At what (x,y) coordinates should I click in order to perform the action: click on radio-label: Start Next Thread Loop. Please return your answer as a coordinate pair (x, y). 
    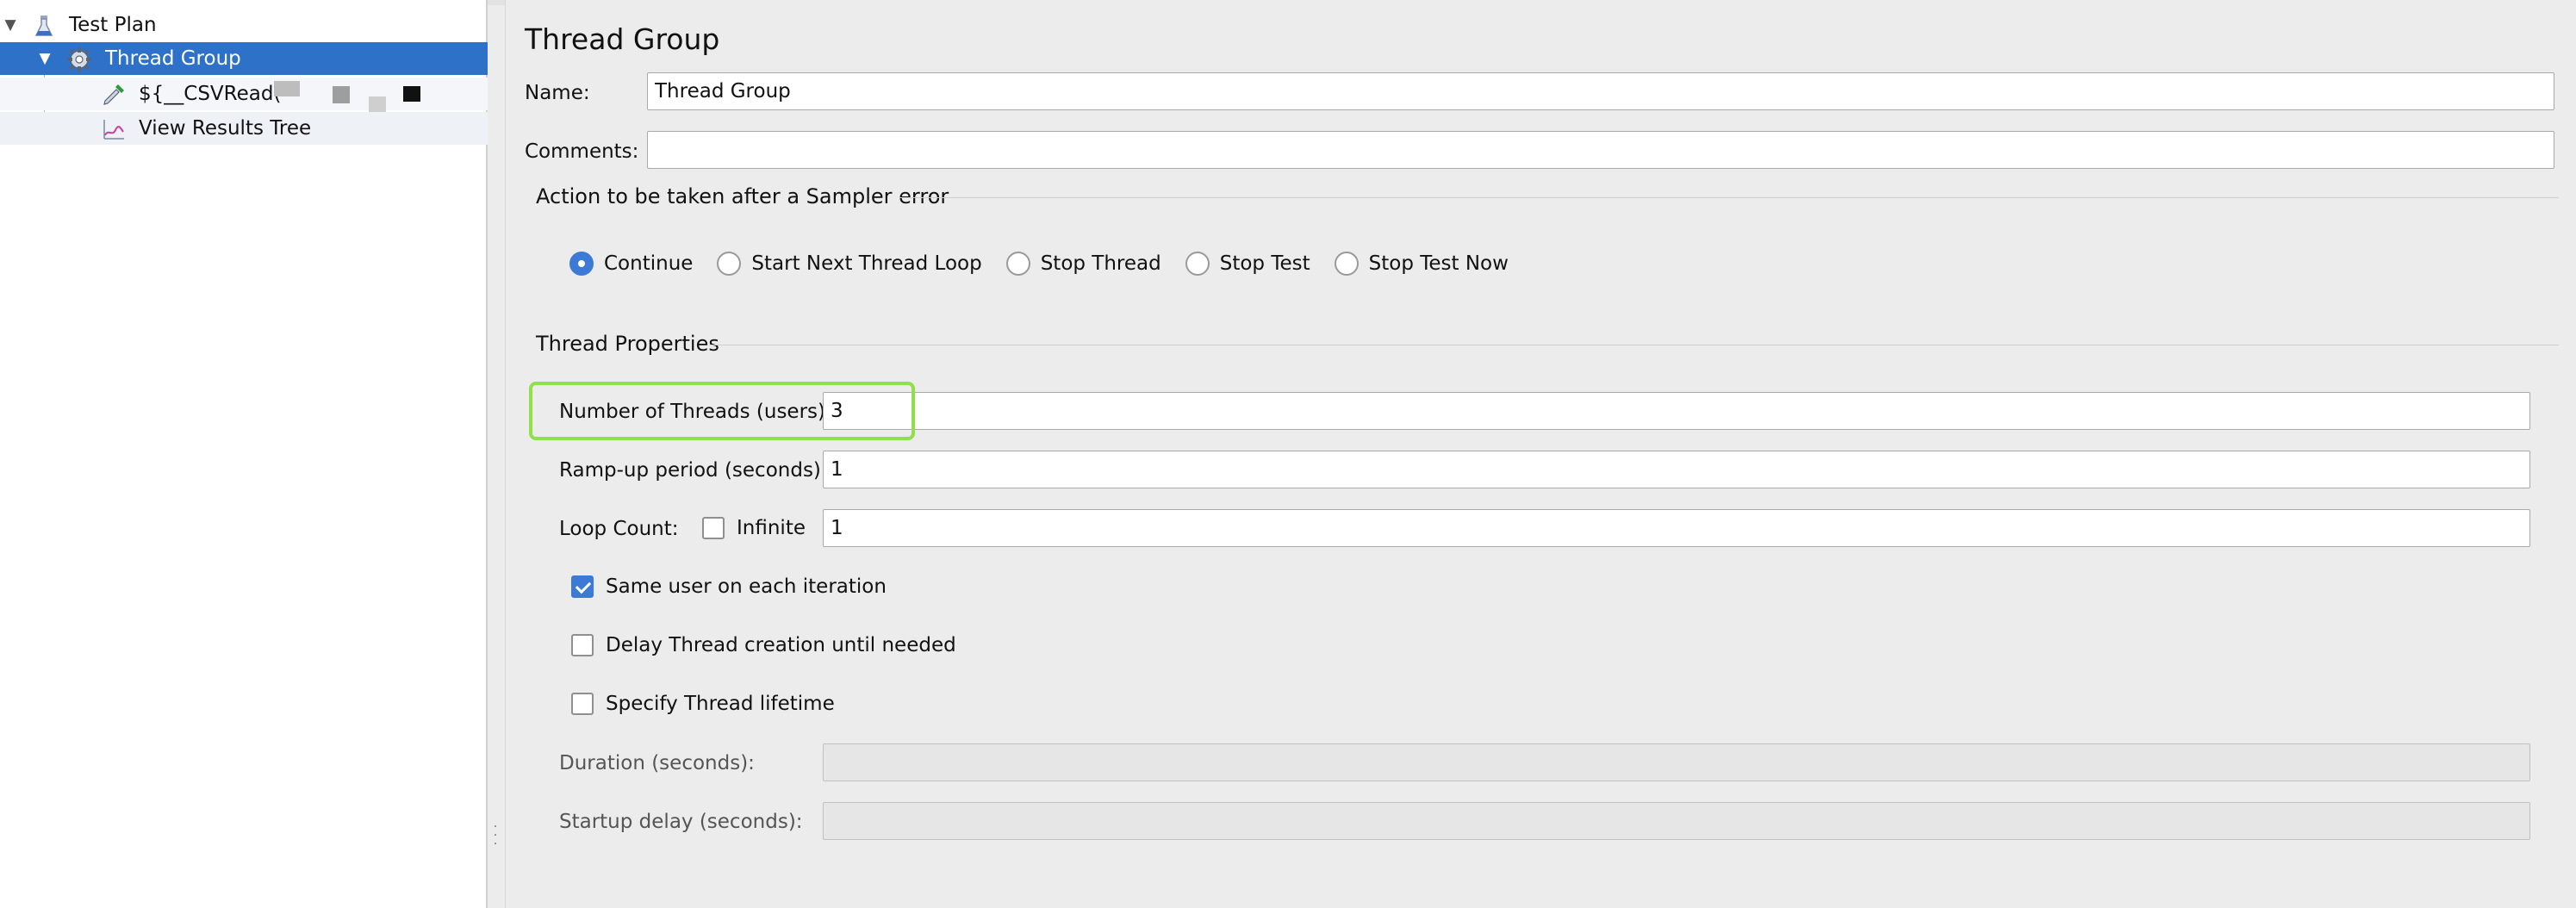
    Looking at the image, I should click on (867, 263).